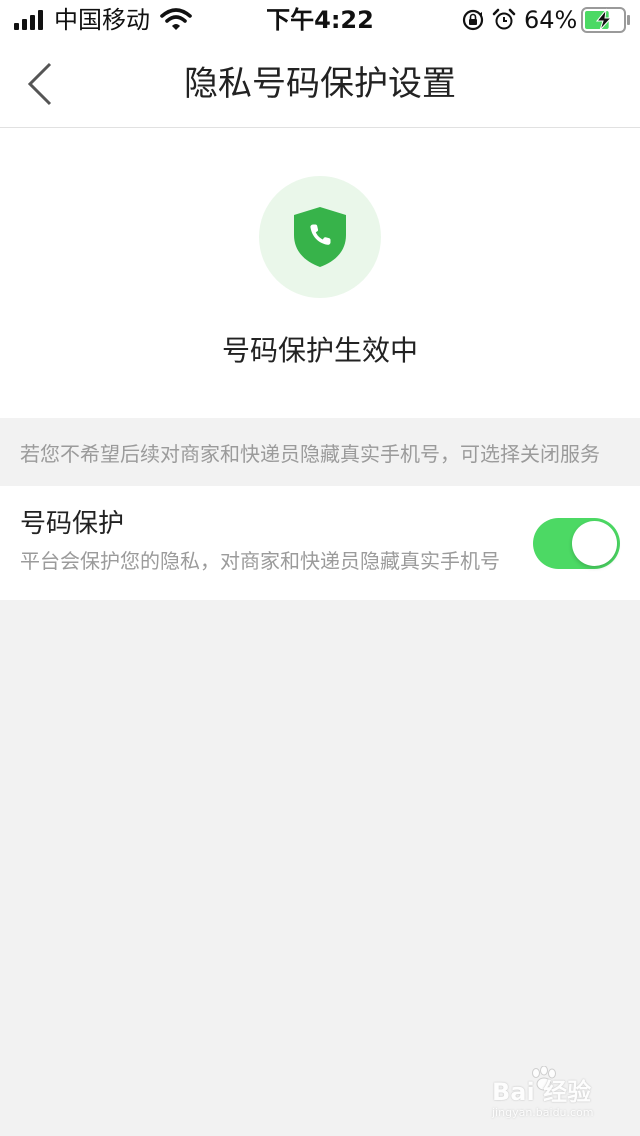 The image size is (640, 1136). What do you see at coordinates (542, 1092) in the screenshot?
I see `watermark-text: Bai 经验` at bounding box center [542, 1092].